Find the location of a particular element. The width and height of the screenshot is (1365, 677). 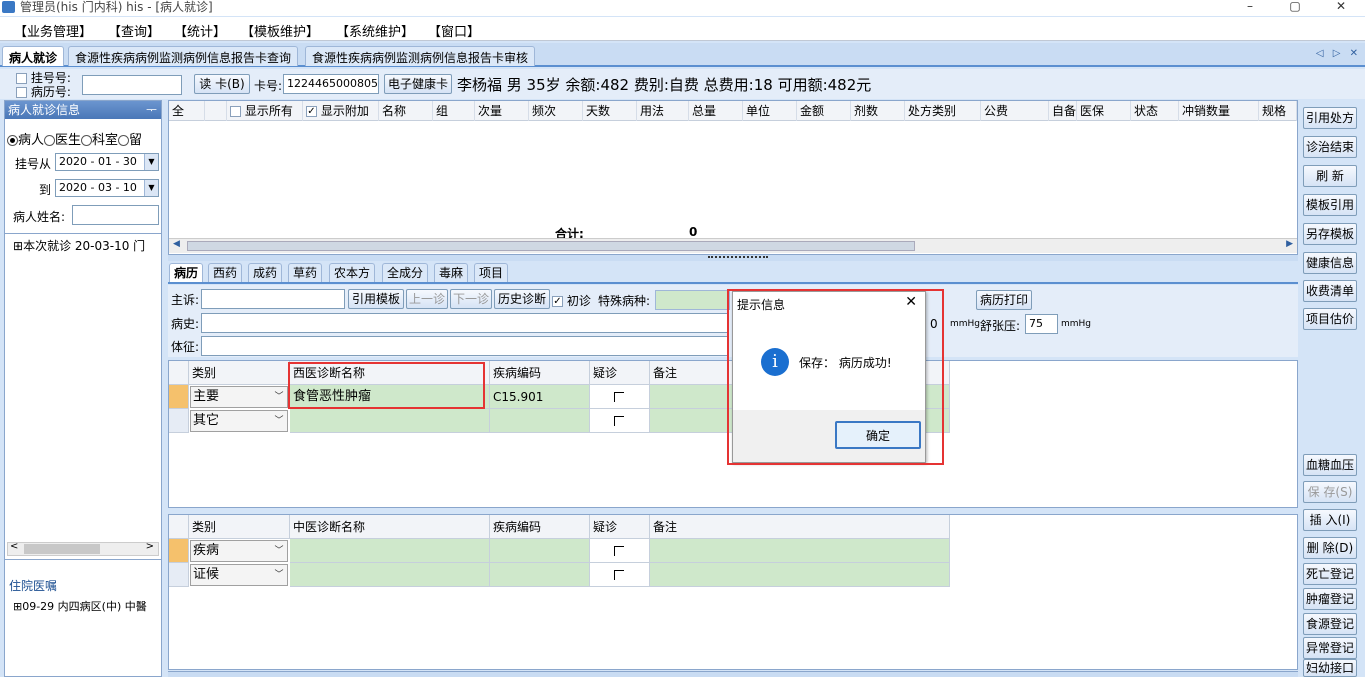

col-self: 自备 is located at coordinates (1063, 111).